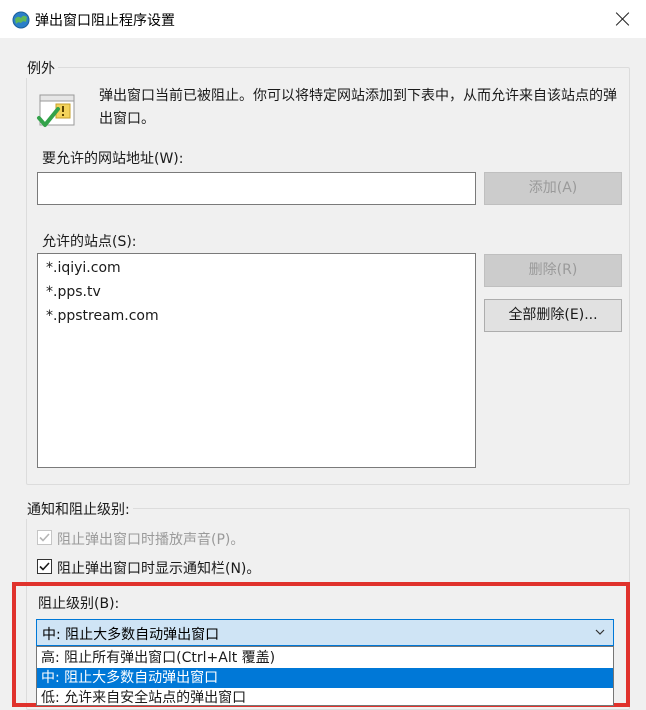  Describe the element at coordinates (105, 21) in the screenshot. I see `window-title: 弹出窗口阻止程序设置` at that location.